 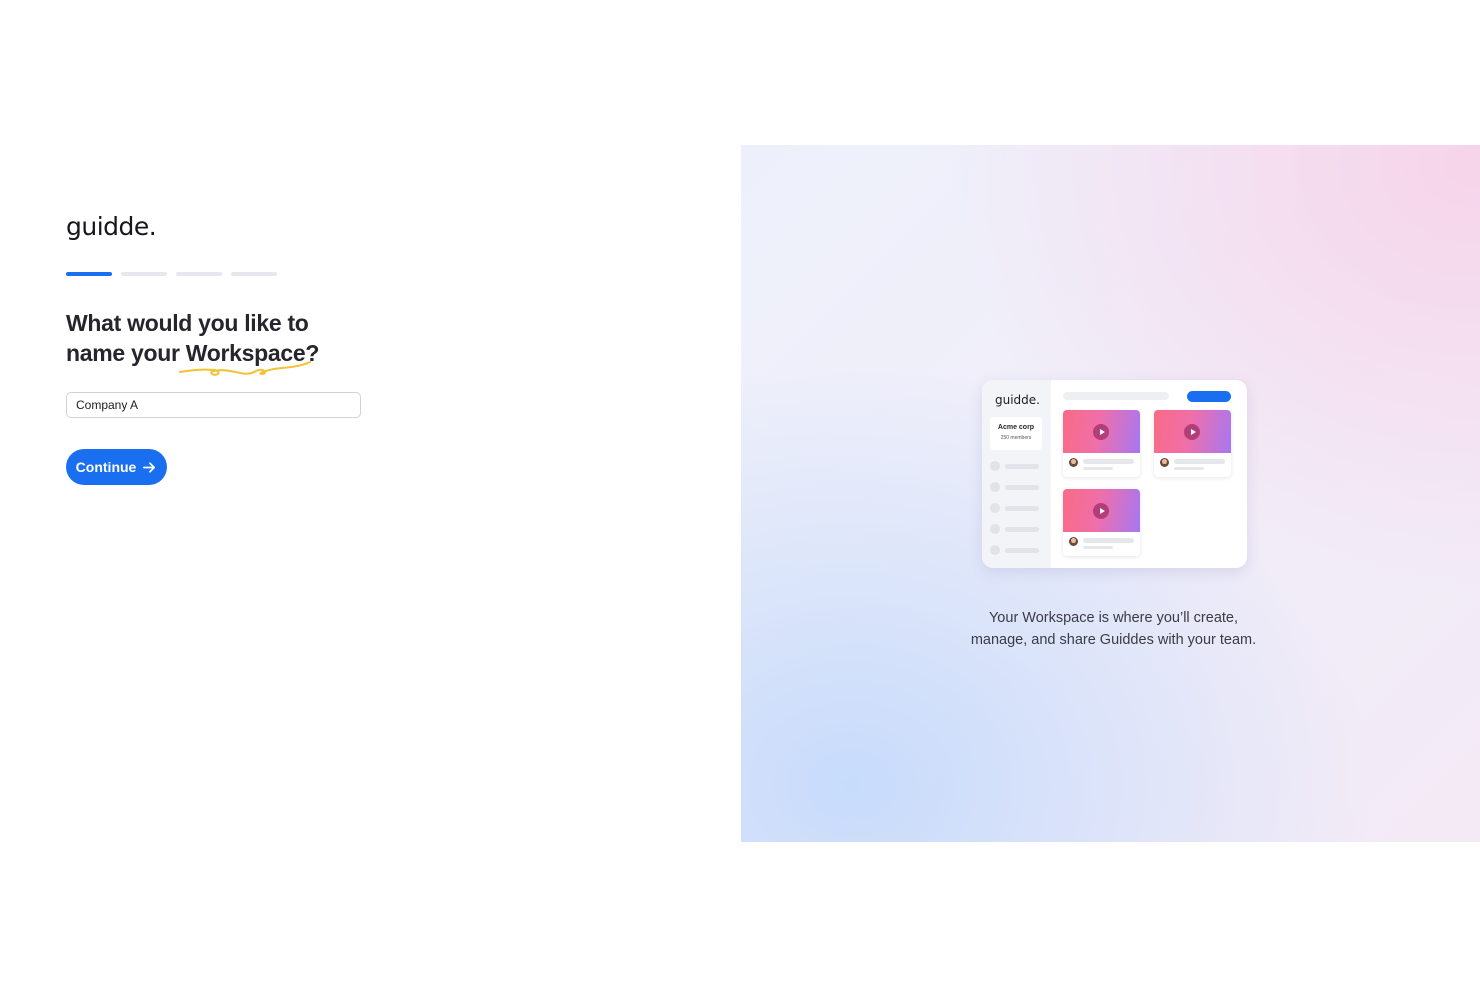 What do you see at coordinates (106, 467) in the screenshot?
I see `continue-label: Continue` at bounding box center [106, 467].